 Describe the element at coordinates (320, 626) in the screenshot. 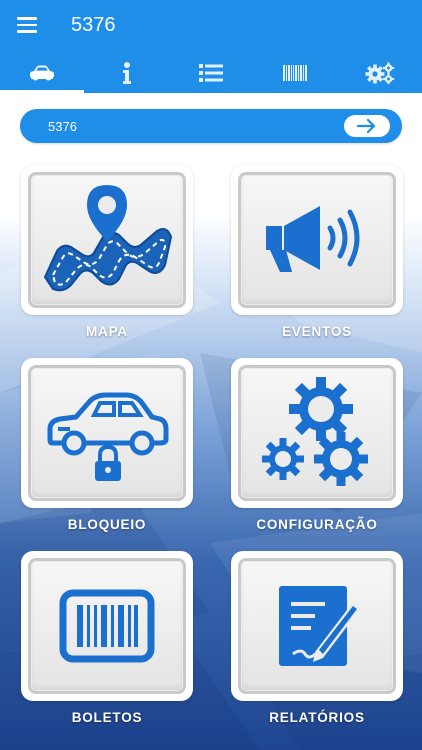

I see `report-icon` at that location.